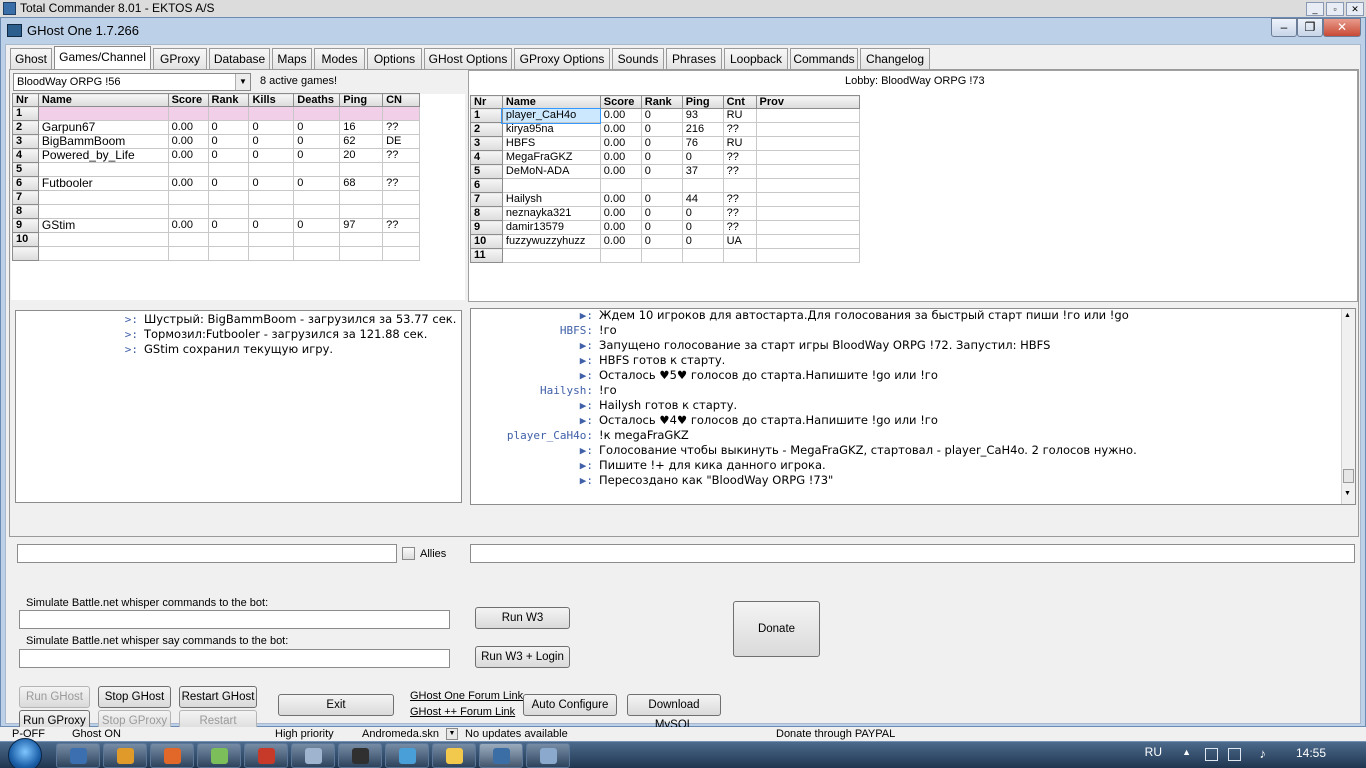  I want to click on table-row: 3 BigBammBoom 0.00 0 0 0 62 DE, so click(216, 141).